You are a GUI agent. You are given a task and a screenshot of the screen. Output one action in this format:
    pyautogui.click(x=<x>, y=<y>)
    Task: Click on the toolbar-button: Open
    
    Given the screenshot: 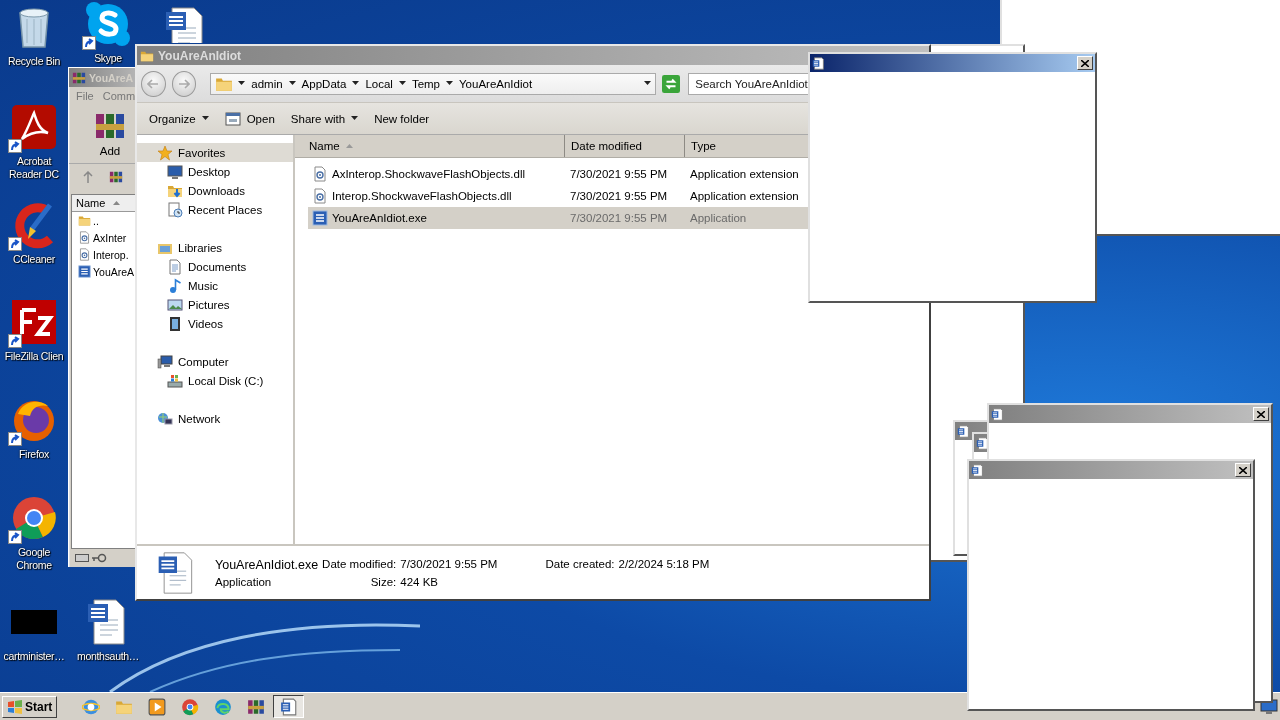 What is the action you would take?
    pyautogui.click(x=249, y=118)
    